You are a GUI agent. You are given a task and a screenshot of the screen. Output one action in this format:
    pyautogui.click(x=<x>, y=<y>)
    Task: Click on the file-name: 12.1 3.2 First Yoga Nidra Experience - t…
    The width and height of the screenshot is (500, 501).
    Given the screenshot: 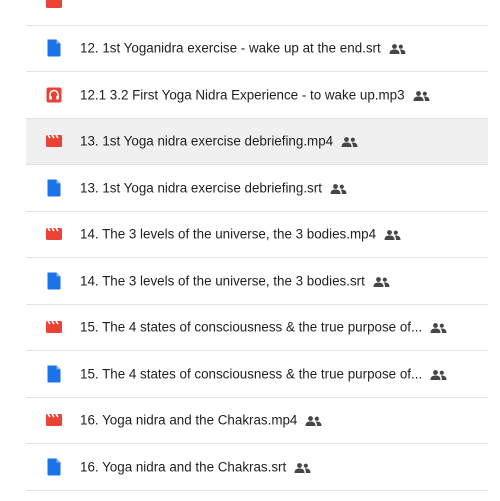 What is the action you would take?
    pyautogui.click(x=242, y=95)
    